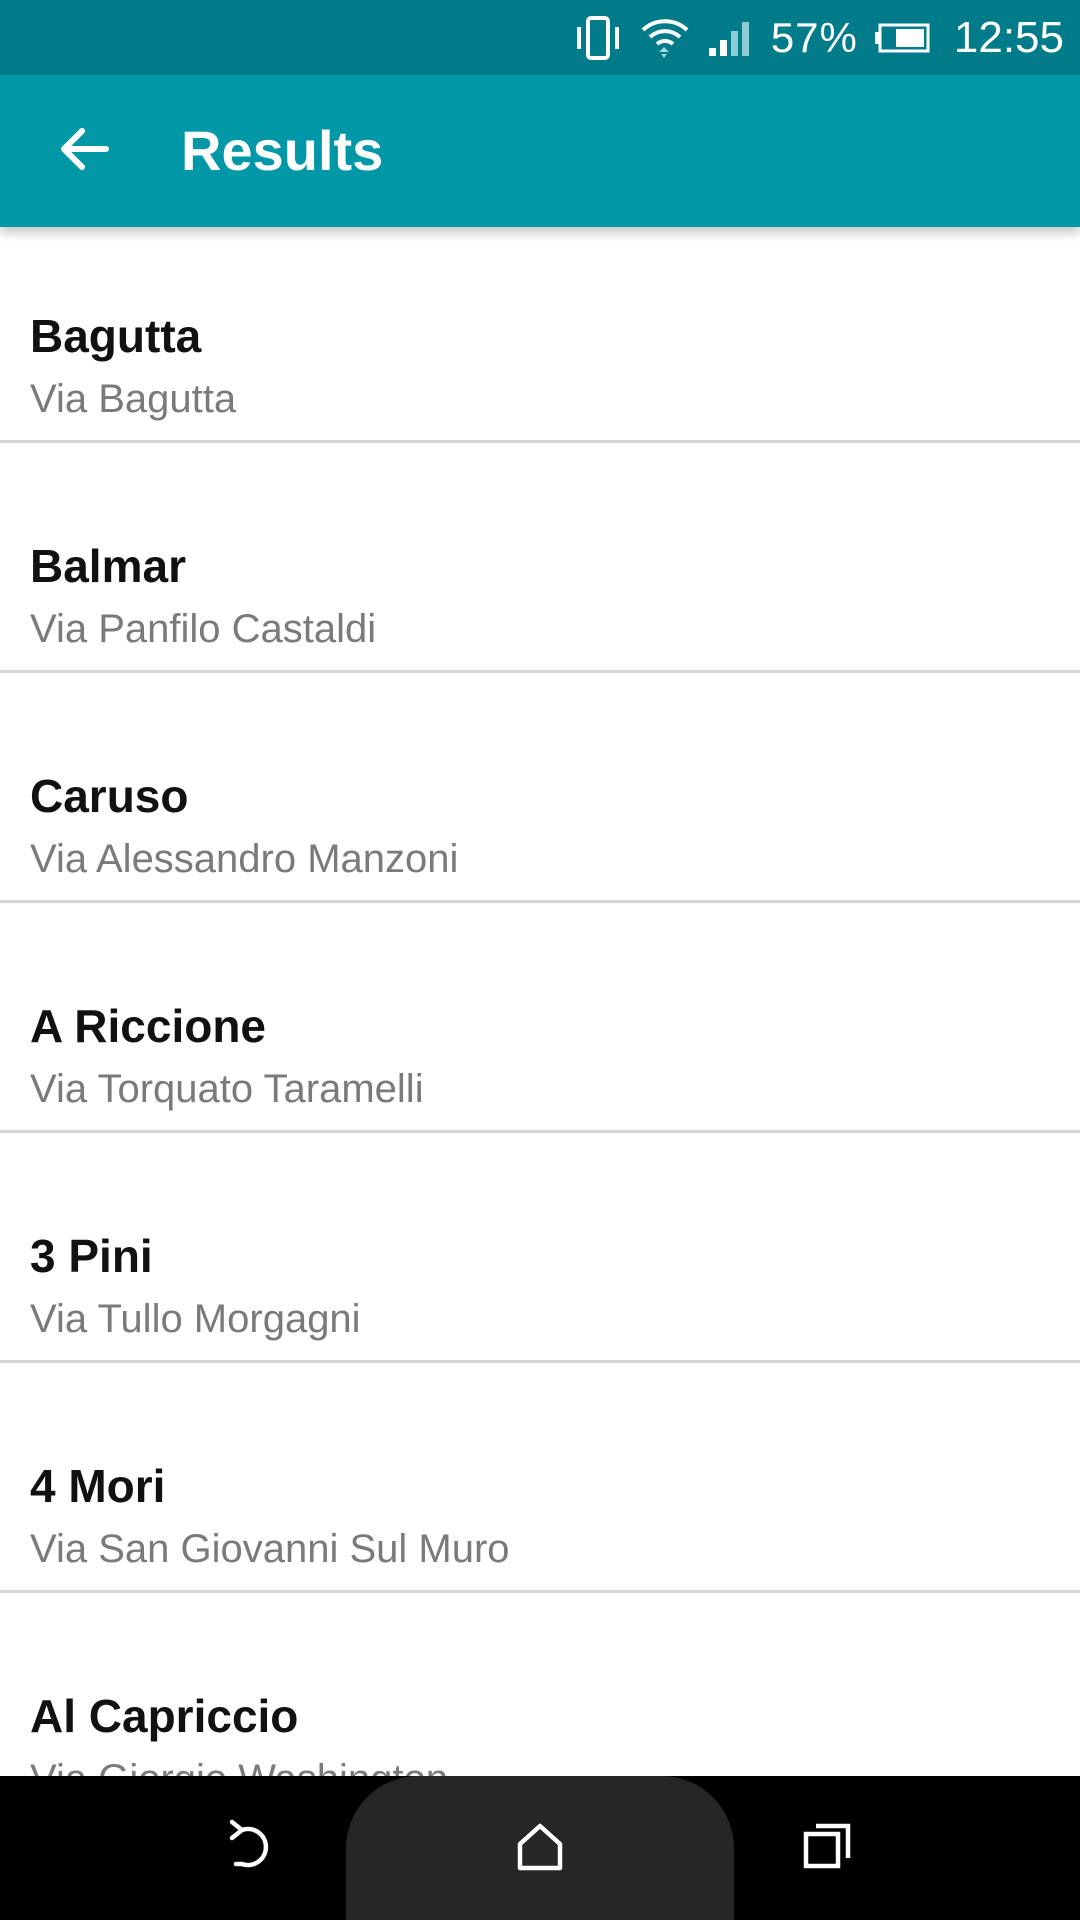 The height and width of the screenshot is (1920, 1080). What do you see at coordinates (195, 1319) in the screenshot?
I see `restaurant-address: Via Tullo Morgagni` at bounding box center [195, 1319].